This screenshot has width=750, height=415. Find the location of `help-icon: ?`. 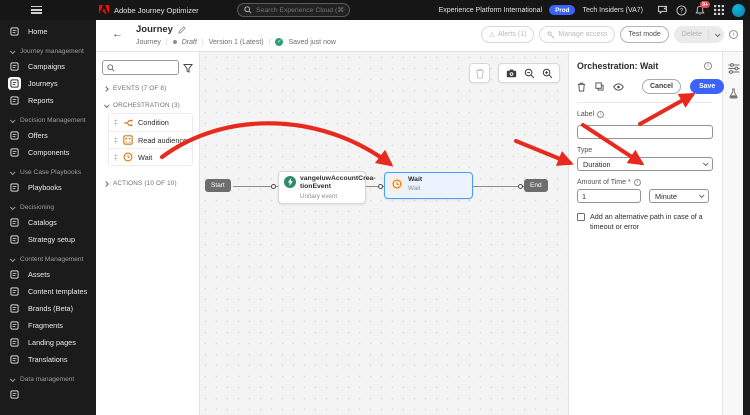

help-icon: ? is located at coordinates (681, 10).